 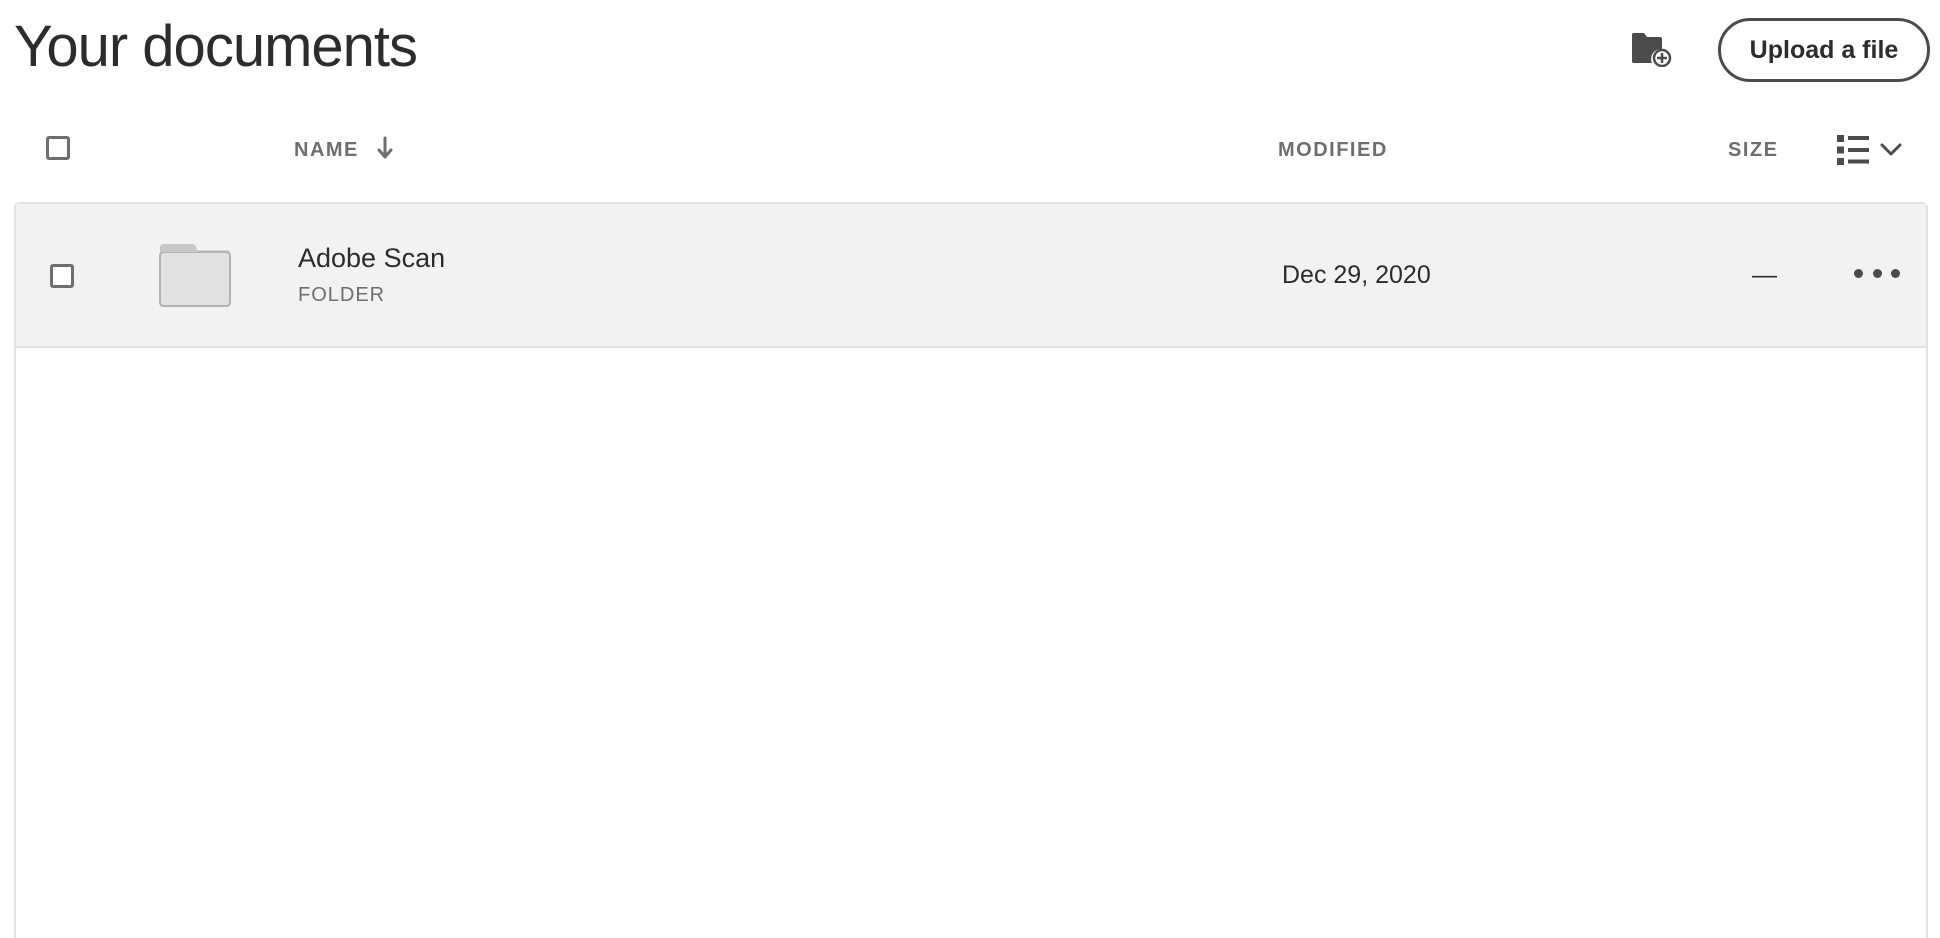 I want to click on list-view-icon, so click(x=1853, y=150).